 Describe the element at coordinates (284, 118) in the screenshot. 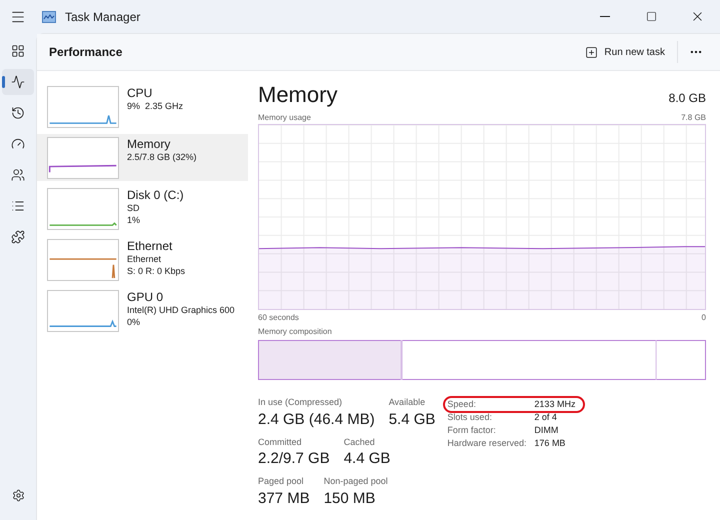

I see `chart-label: Memory usage` at that location.